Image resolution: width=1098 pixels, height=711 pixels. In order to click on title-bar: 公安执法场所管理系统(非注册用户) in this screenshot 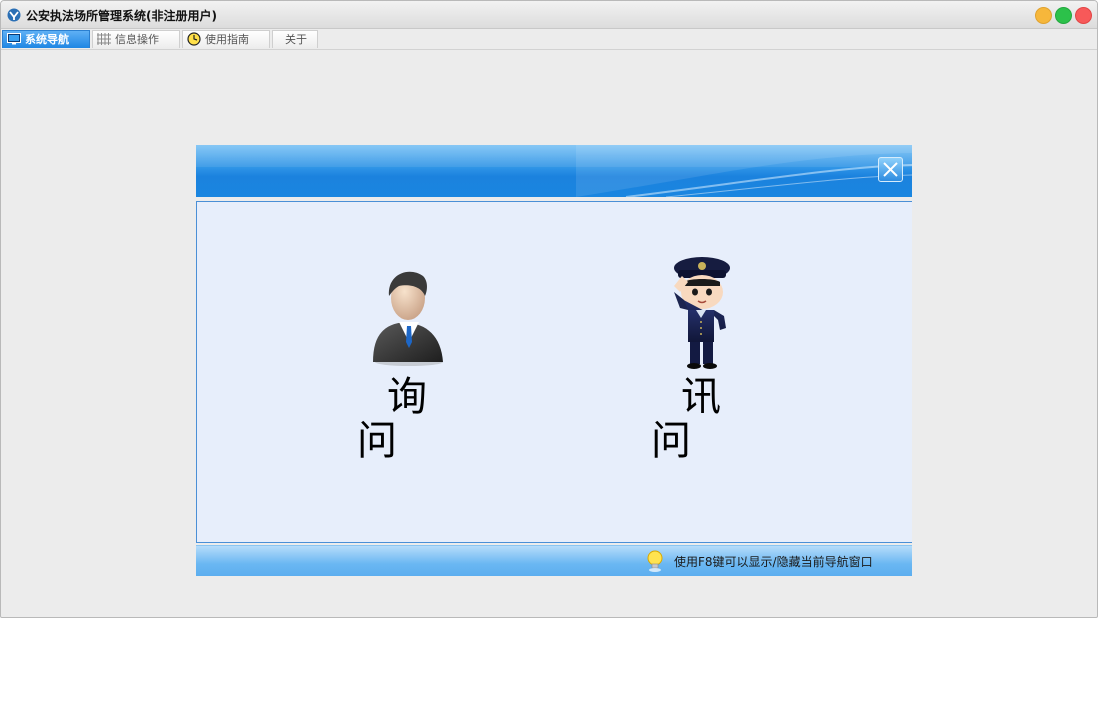, I will do `click(549, 15)`.